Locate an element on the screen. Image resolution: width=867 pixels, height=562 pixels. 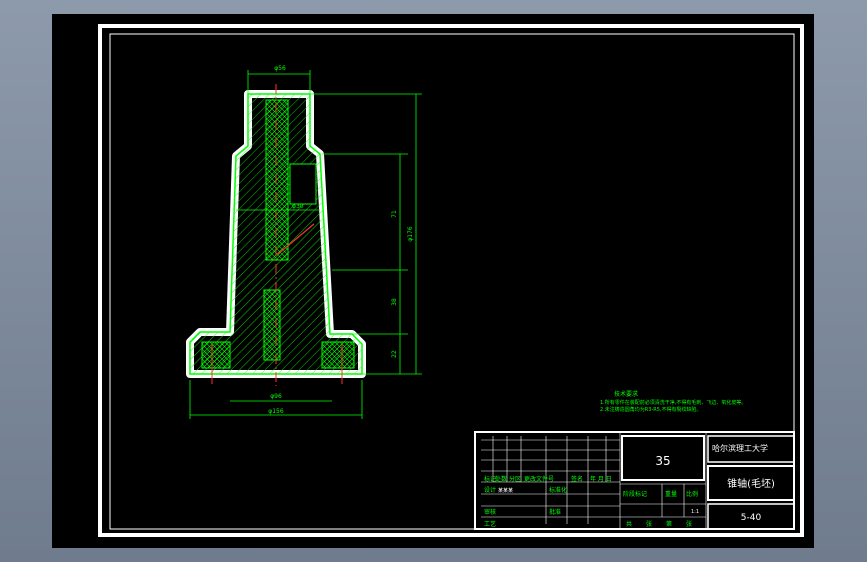
flange-right-hatch is located at coordinates (338, 355).